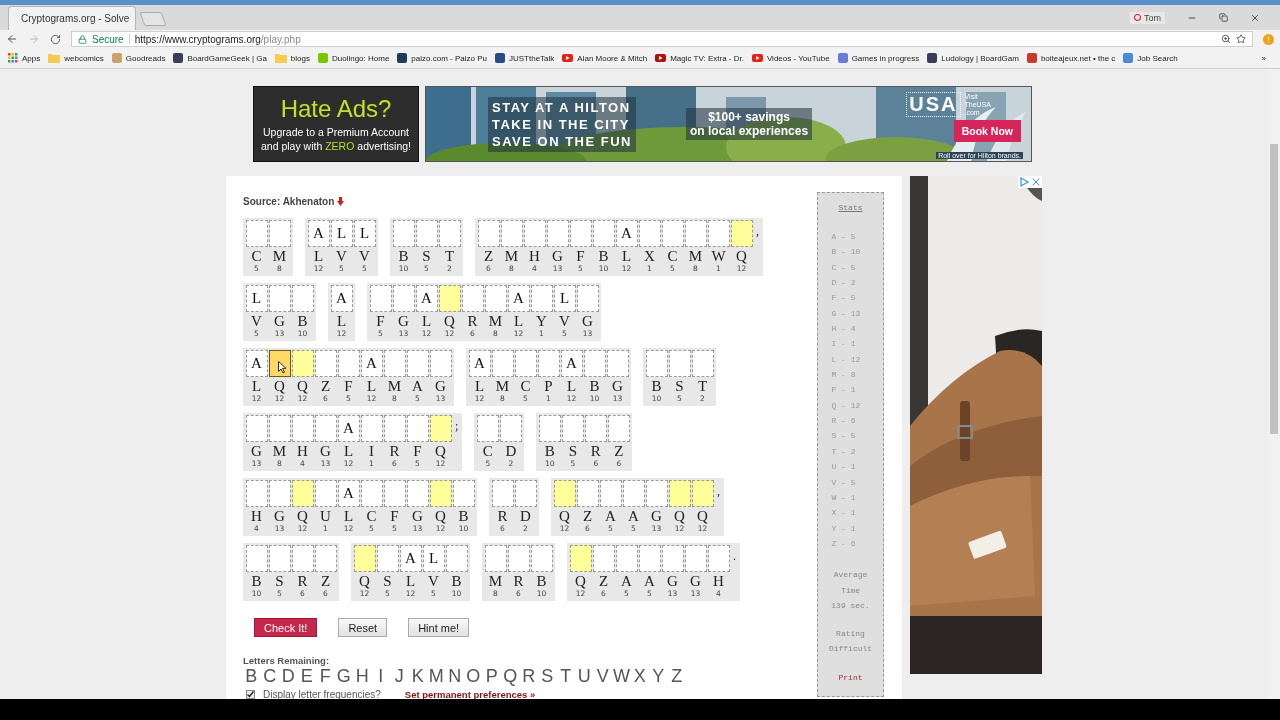 The width and height of the screenshot is (1280, 720). Describe the element at coordinates (1024, 182) in the screenshot. I see `ad-choices-icon` at that location.